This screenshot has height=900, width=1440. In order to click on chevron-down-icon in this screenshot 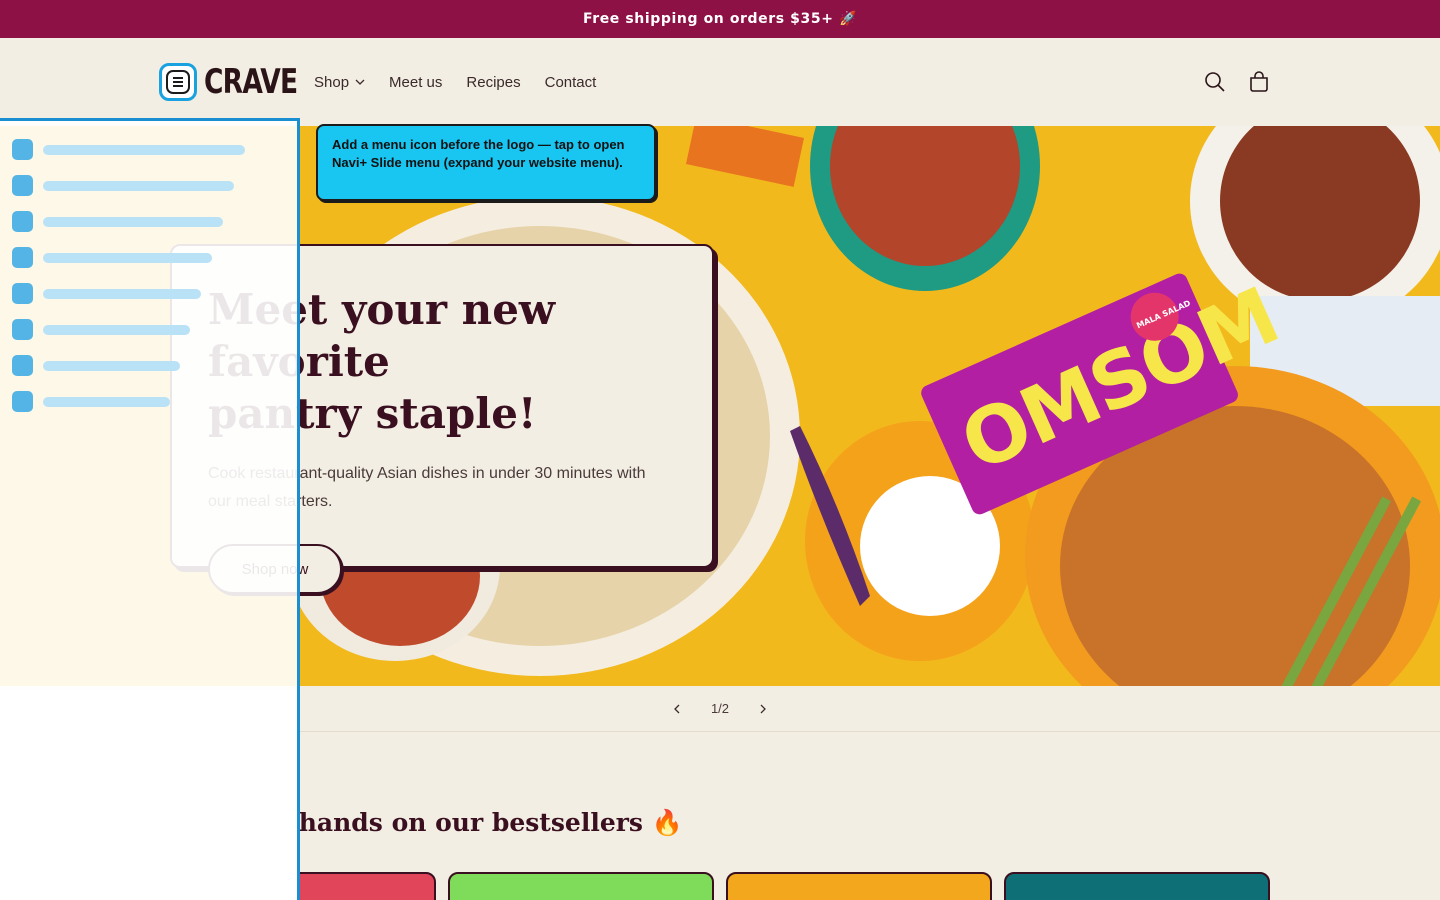, I will do `click(360, 82)`.